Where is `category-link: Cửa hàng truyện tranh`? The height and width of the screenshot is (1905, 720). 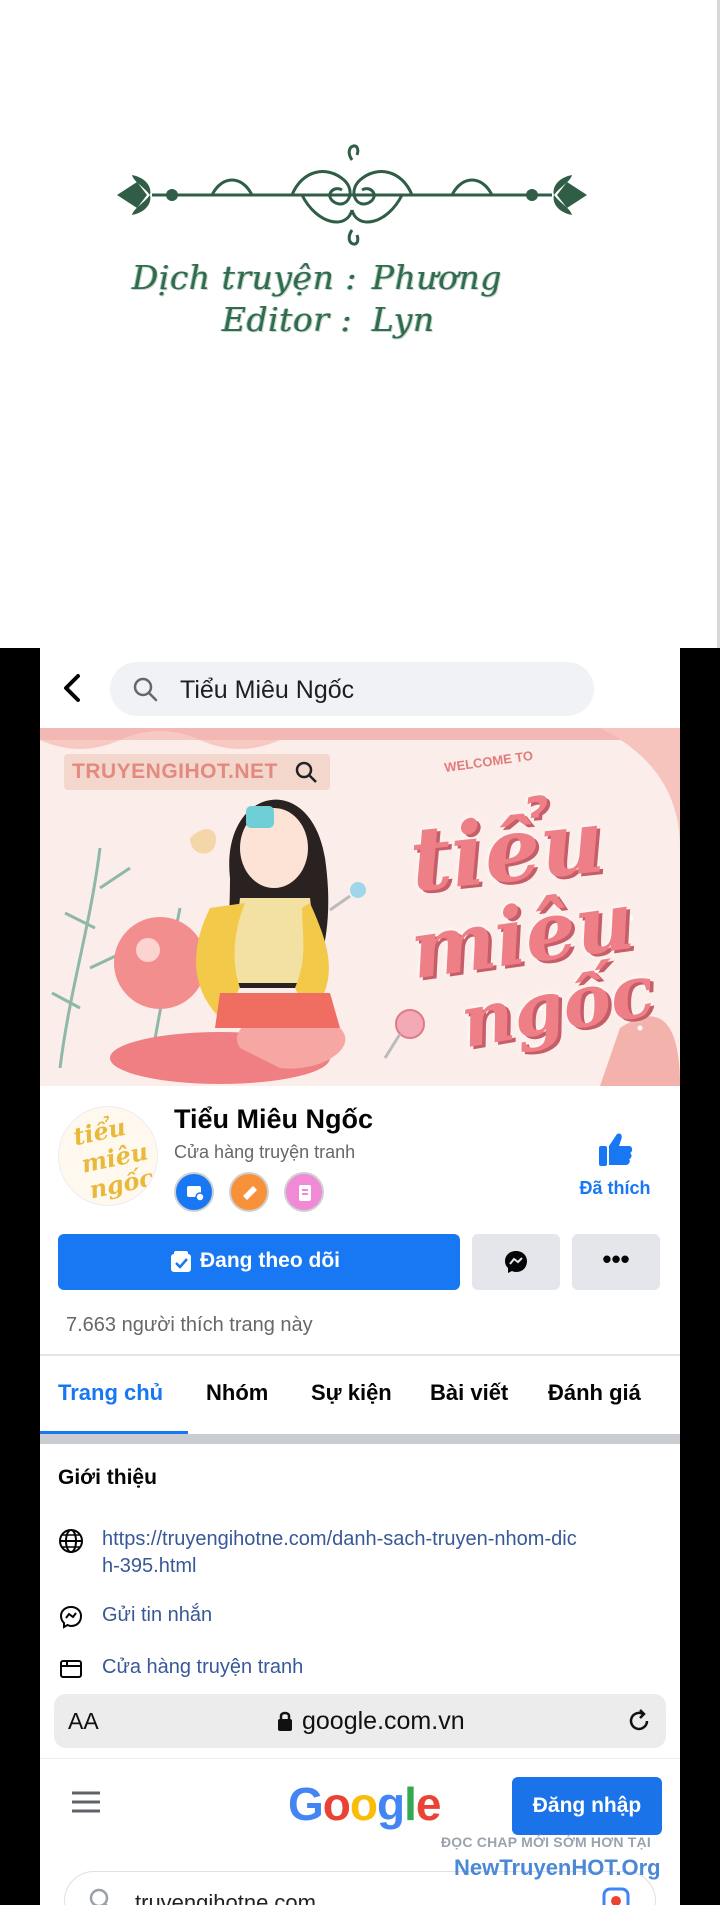 category-link: Cửa hàng truyện tranh is located at coordinates (382, 1667).